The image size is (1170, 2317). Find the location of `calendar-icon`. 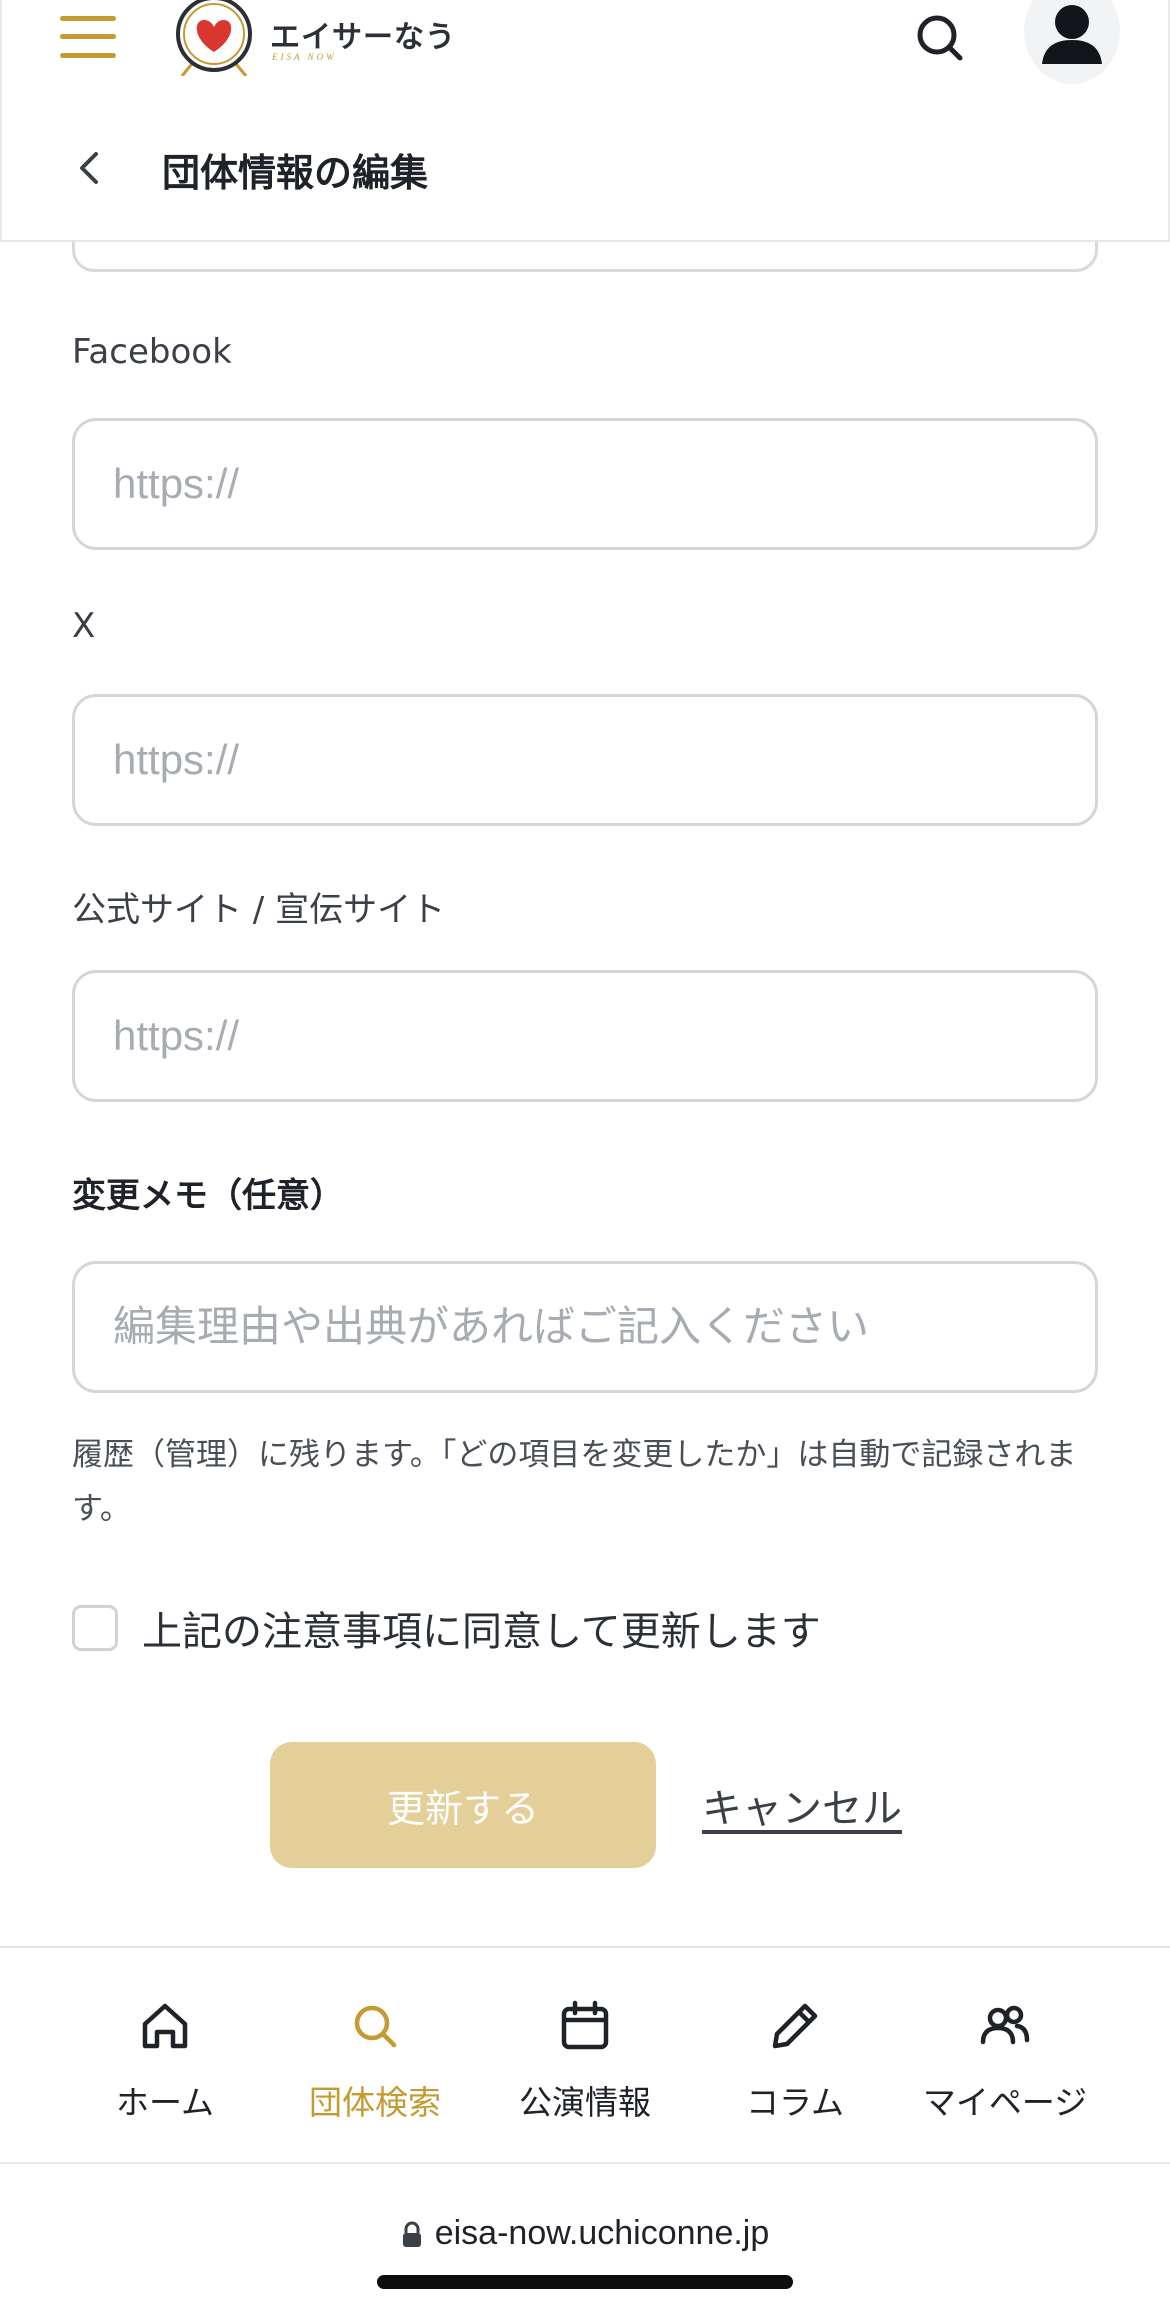

calendar-icon is located at coordinates (585, 2025).